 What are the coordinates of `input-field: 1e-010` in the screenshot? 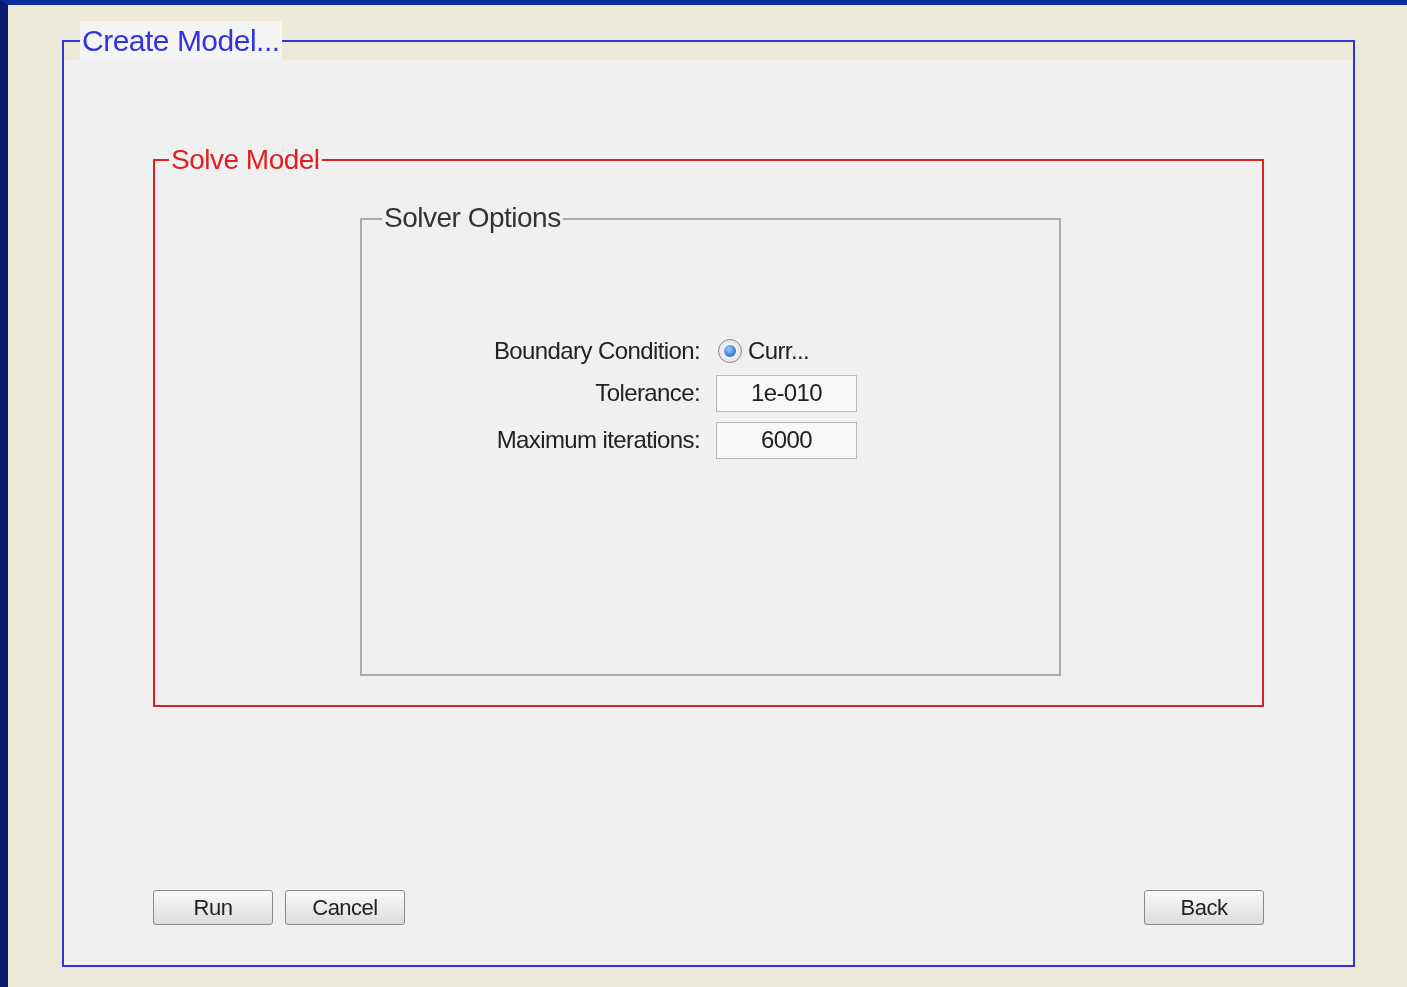 It's located at (786, 393).